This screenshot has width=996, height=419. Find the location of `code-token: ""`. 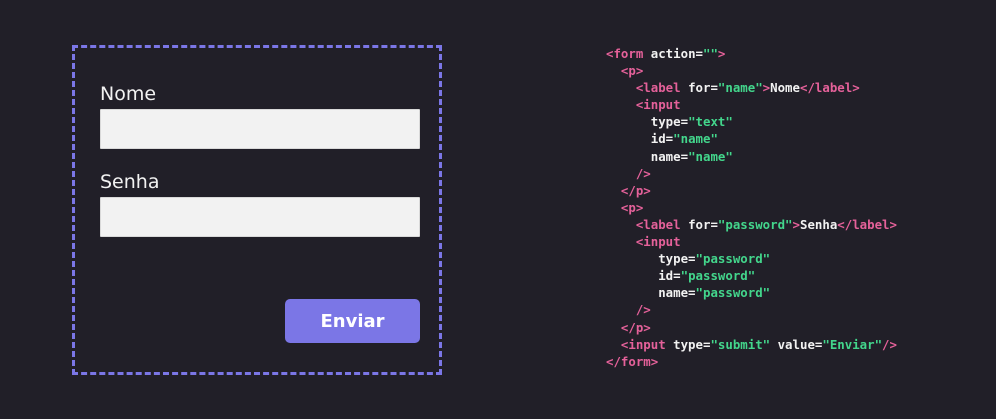

code-token: "" is located at coordinates (710, 53).